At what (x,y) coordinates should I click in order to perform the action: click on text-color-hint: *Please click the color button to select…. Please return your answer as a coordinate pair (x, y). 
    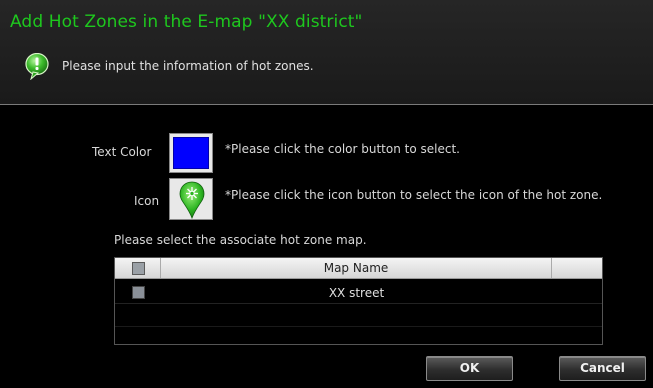
    Looking at the image, I should click on (342, 149).